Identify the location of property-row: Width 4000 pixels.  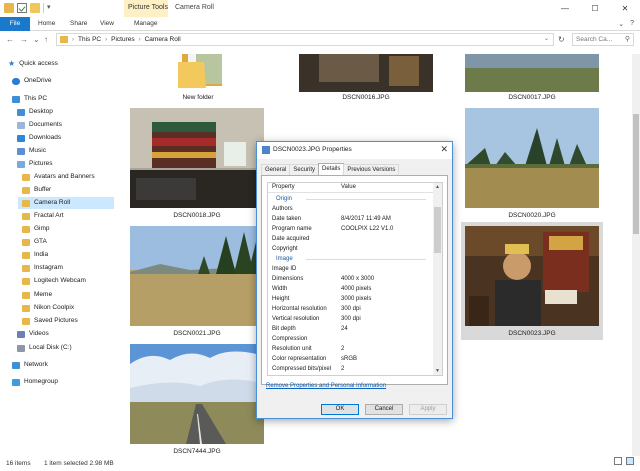
(351, 289).